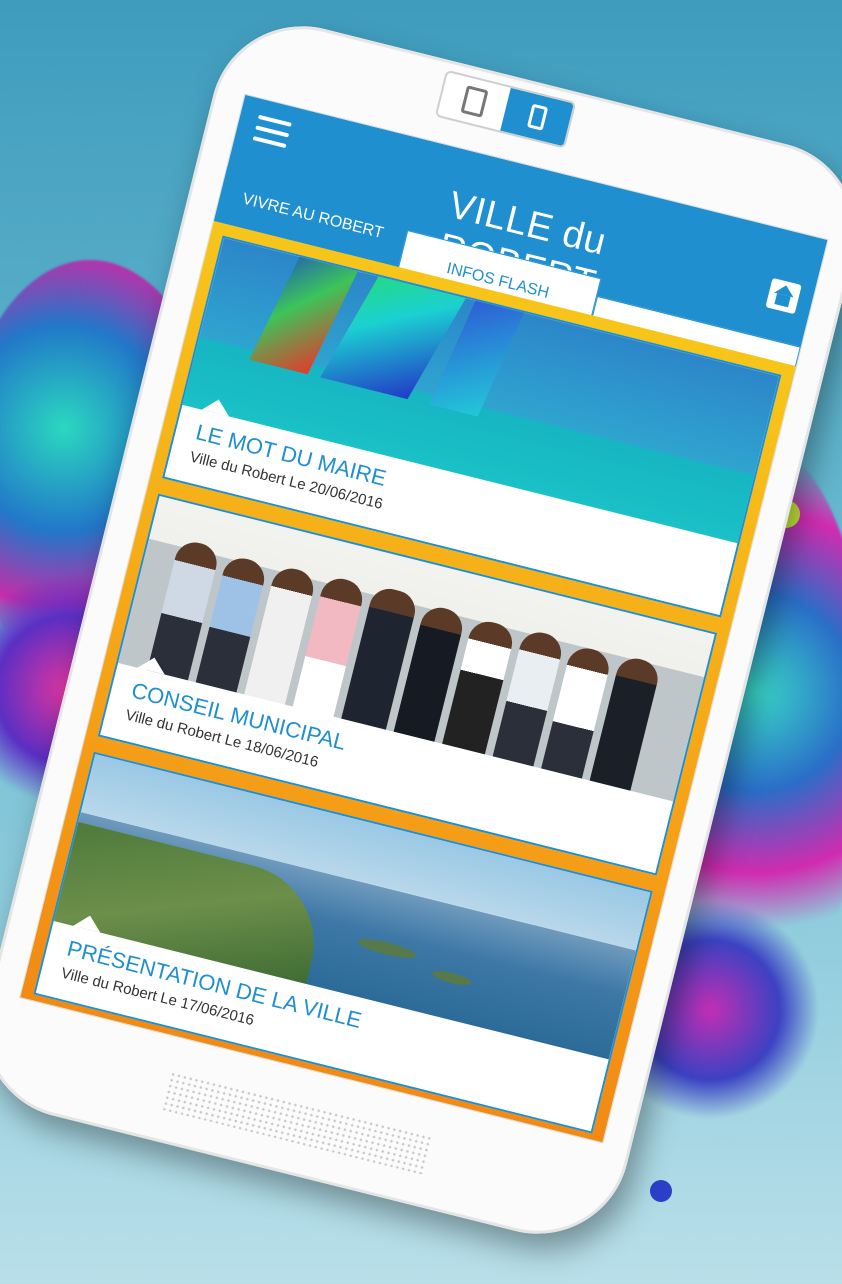 This screenshot has width=842, height=1284. What do you see at coordinates (272, 131) in the screenshot?
I see `hamburger-menu-icon` at bounding box center [272, 131].